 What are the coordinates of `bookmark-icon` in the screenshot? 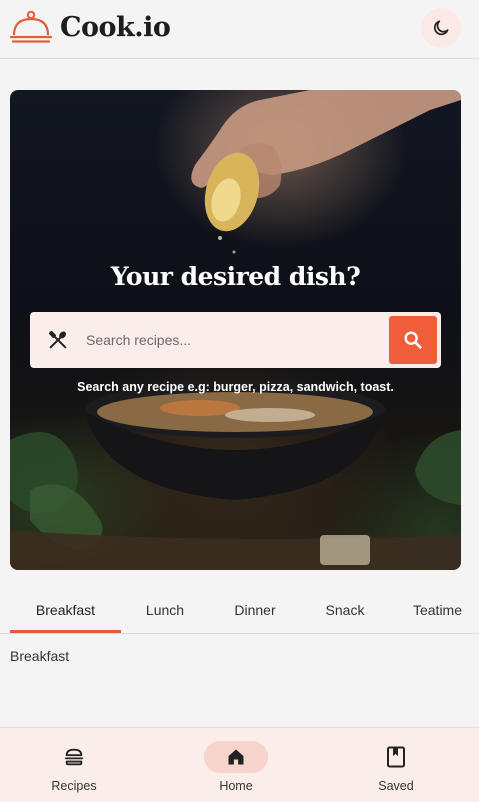 It's located at (396, 757).